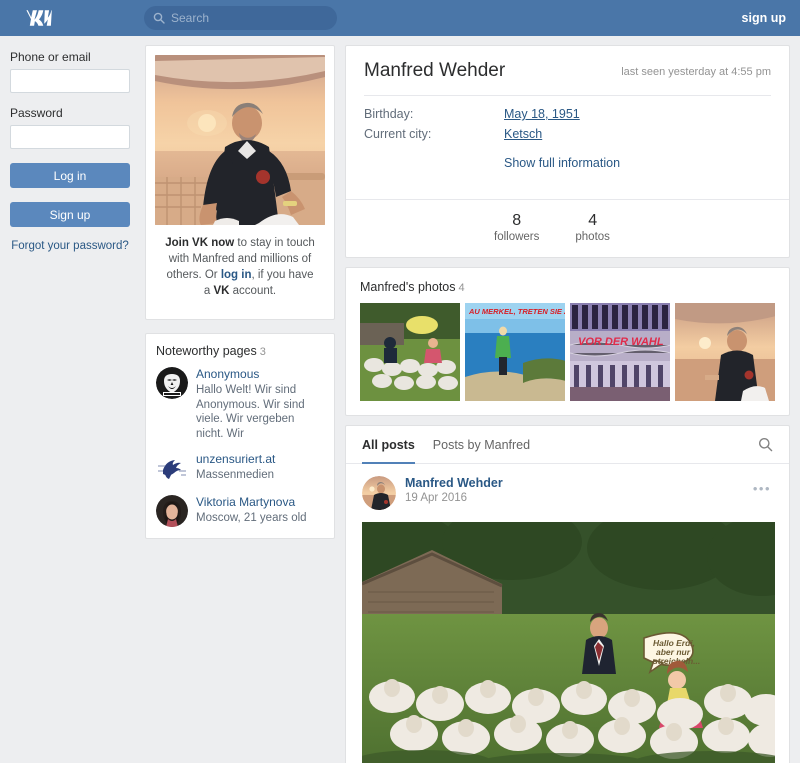  I want to click on post-date: 19 Apr 2016, so click(436, 498).